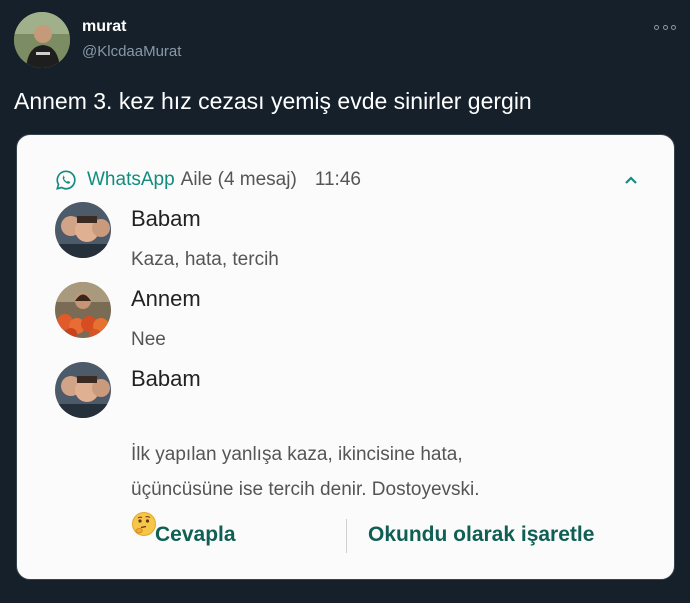  I want to click on group-name: Aile (4 mesaj), so click(238, 179).